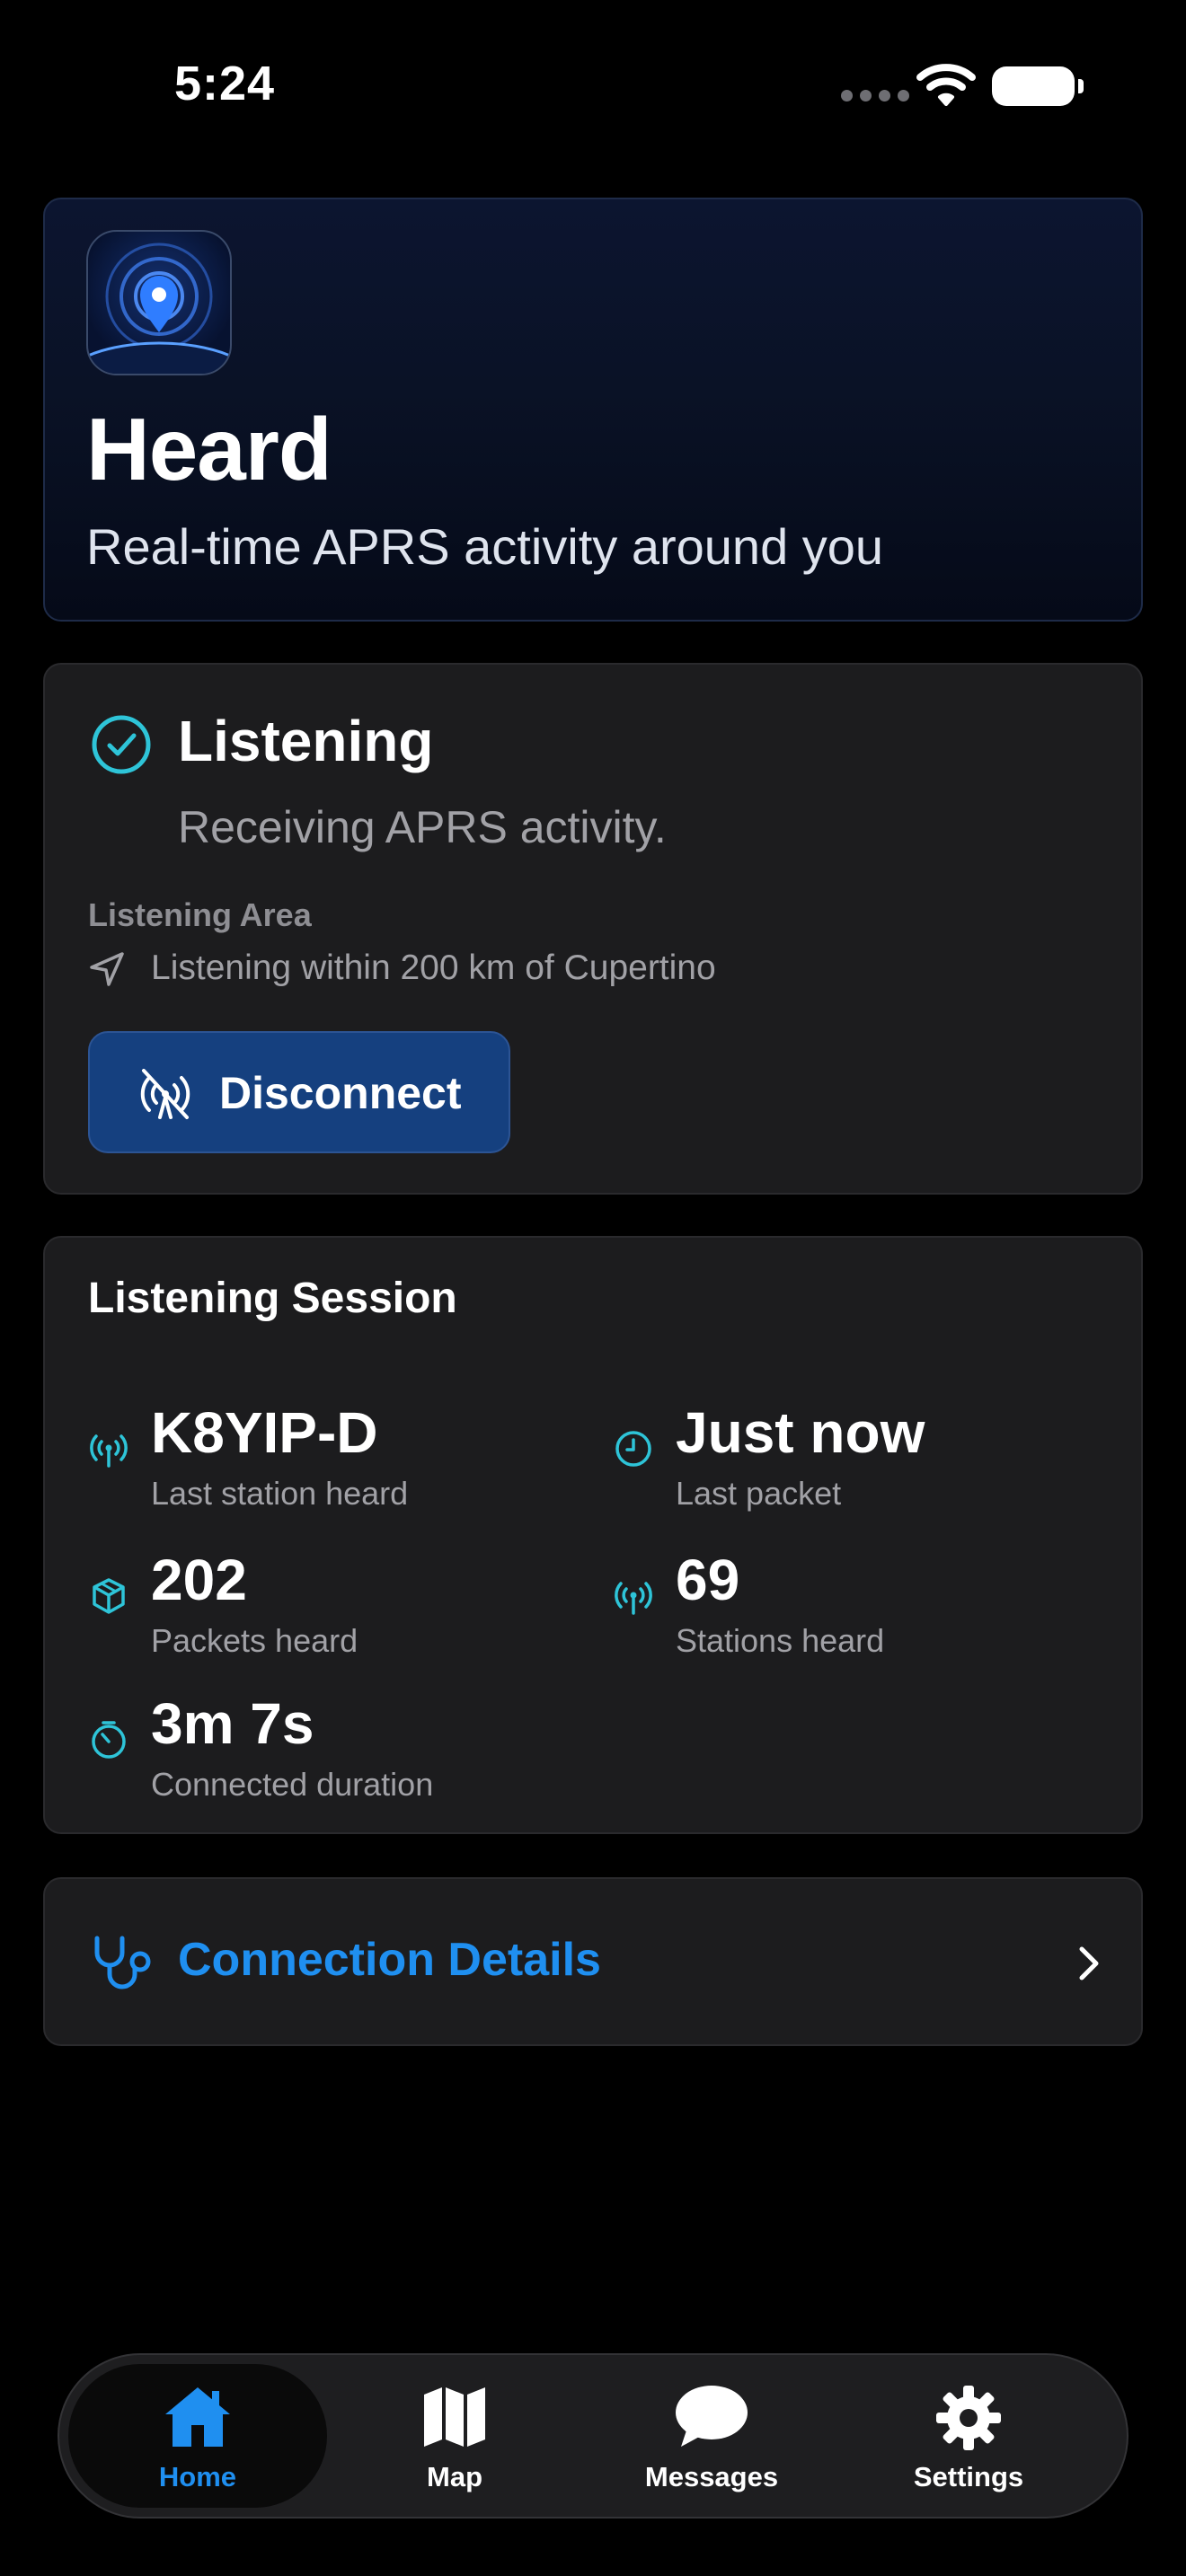  Describe the element at coordinates (633, 1449) in the screenshot. I see `clock-icon` at that location.